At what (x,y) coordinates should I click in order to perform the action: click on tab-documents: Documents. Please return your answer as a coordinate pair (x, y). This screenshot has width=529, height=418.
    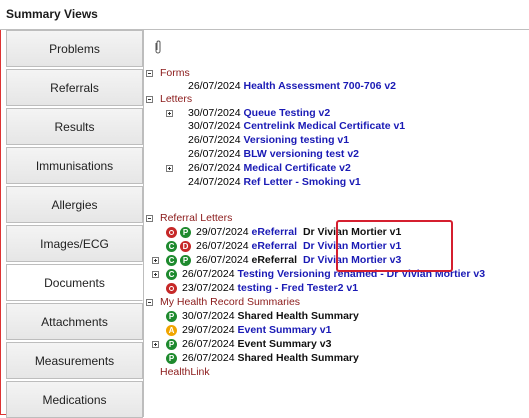
    Looking at the image, I should click on (74, 282).